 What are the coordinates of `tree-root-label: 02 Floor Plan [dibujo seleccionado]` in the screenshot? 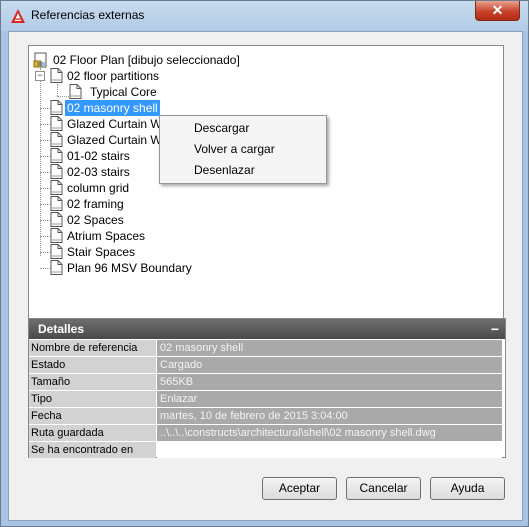 It's located at (146, 60).